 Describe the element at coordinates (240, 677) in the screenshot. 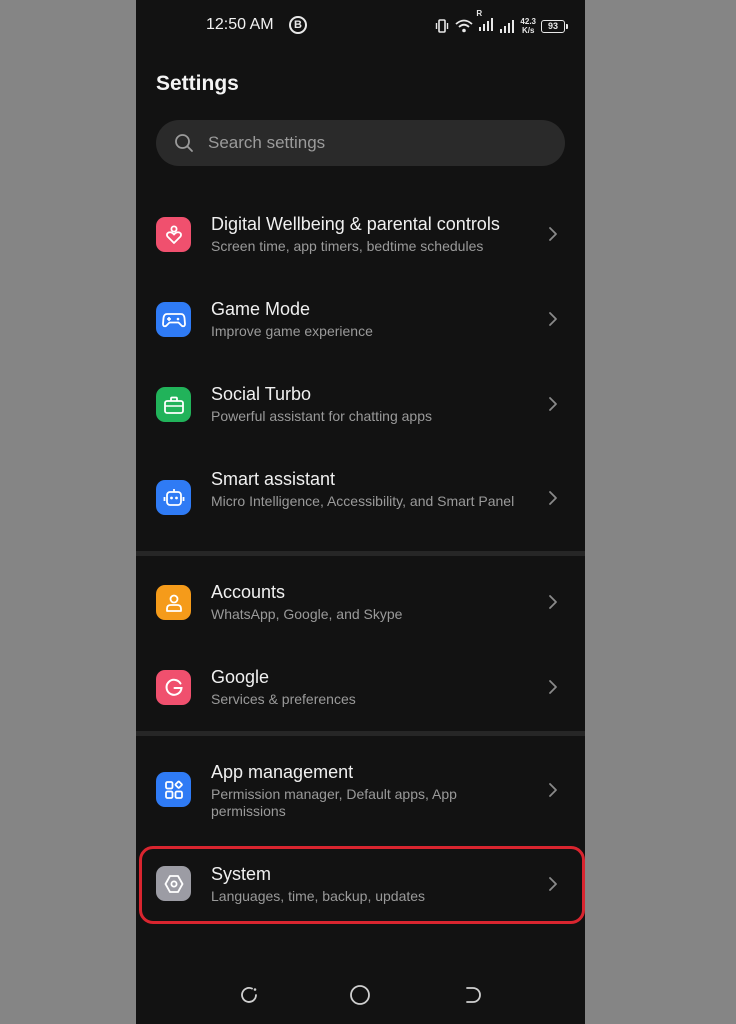

I see `settings-item-title: Google` at that location.